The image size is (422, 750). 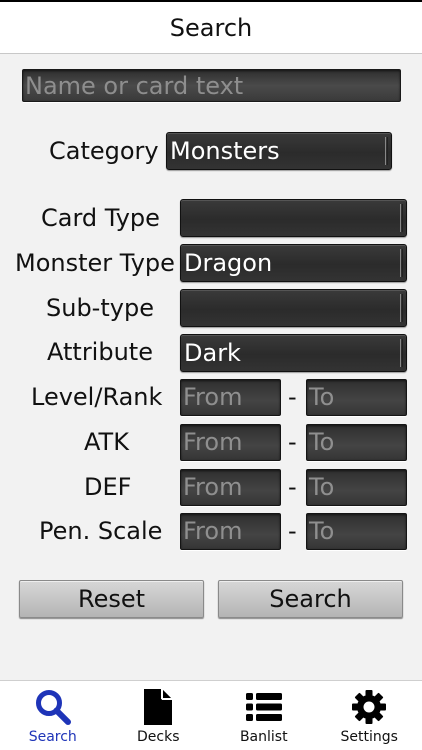 What do you see at coordinates (108, 487) in the screenshot?
I see `def-label: DEF` at bounding box center [108, 487].